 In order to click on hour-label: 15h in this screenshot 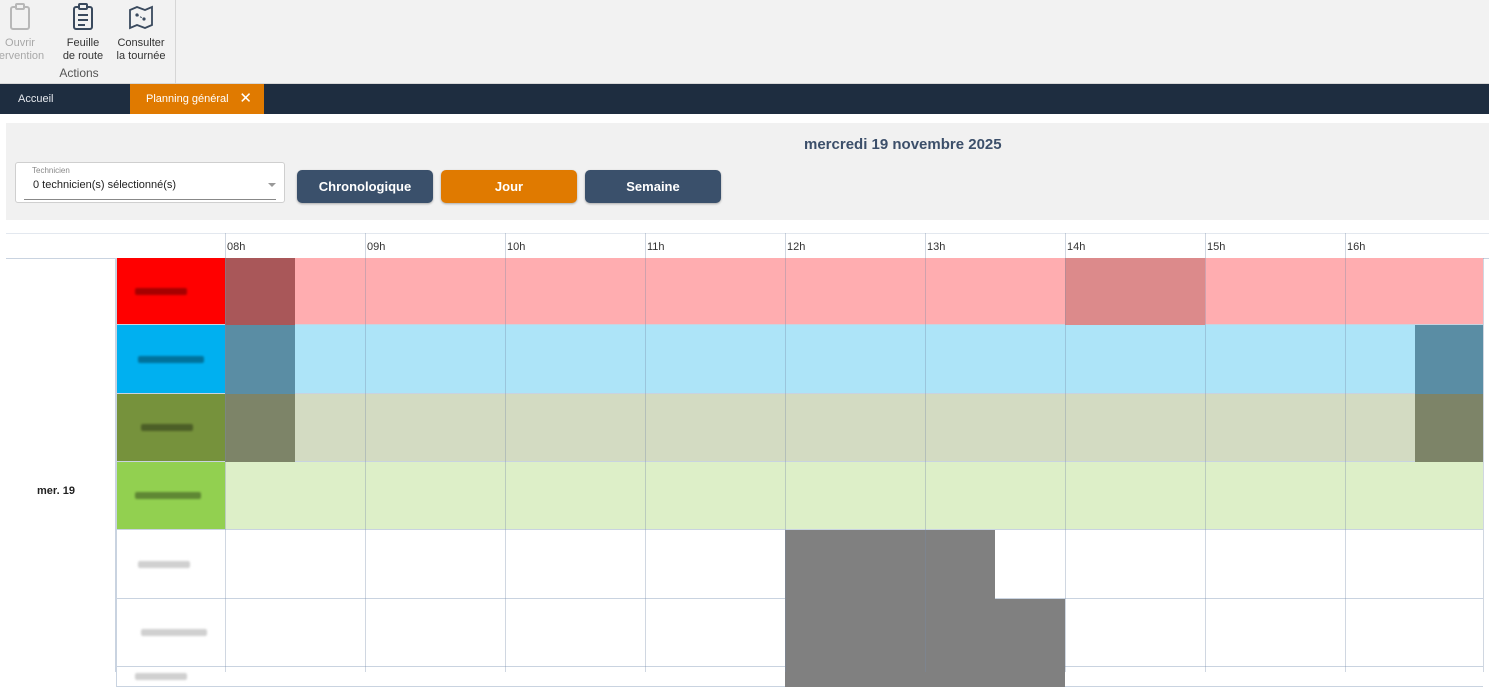, I will do `click(1216, 247)`.